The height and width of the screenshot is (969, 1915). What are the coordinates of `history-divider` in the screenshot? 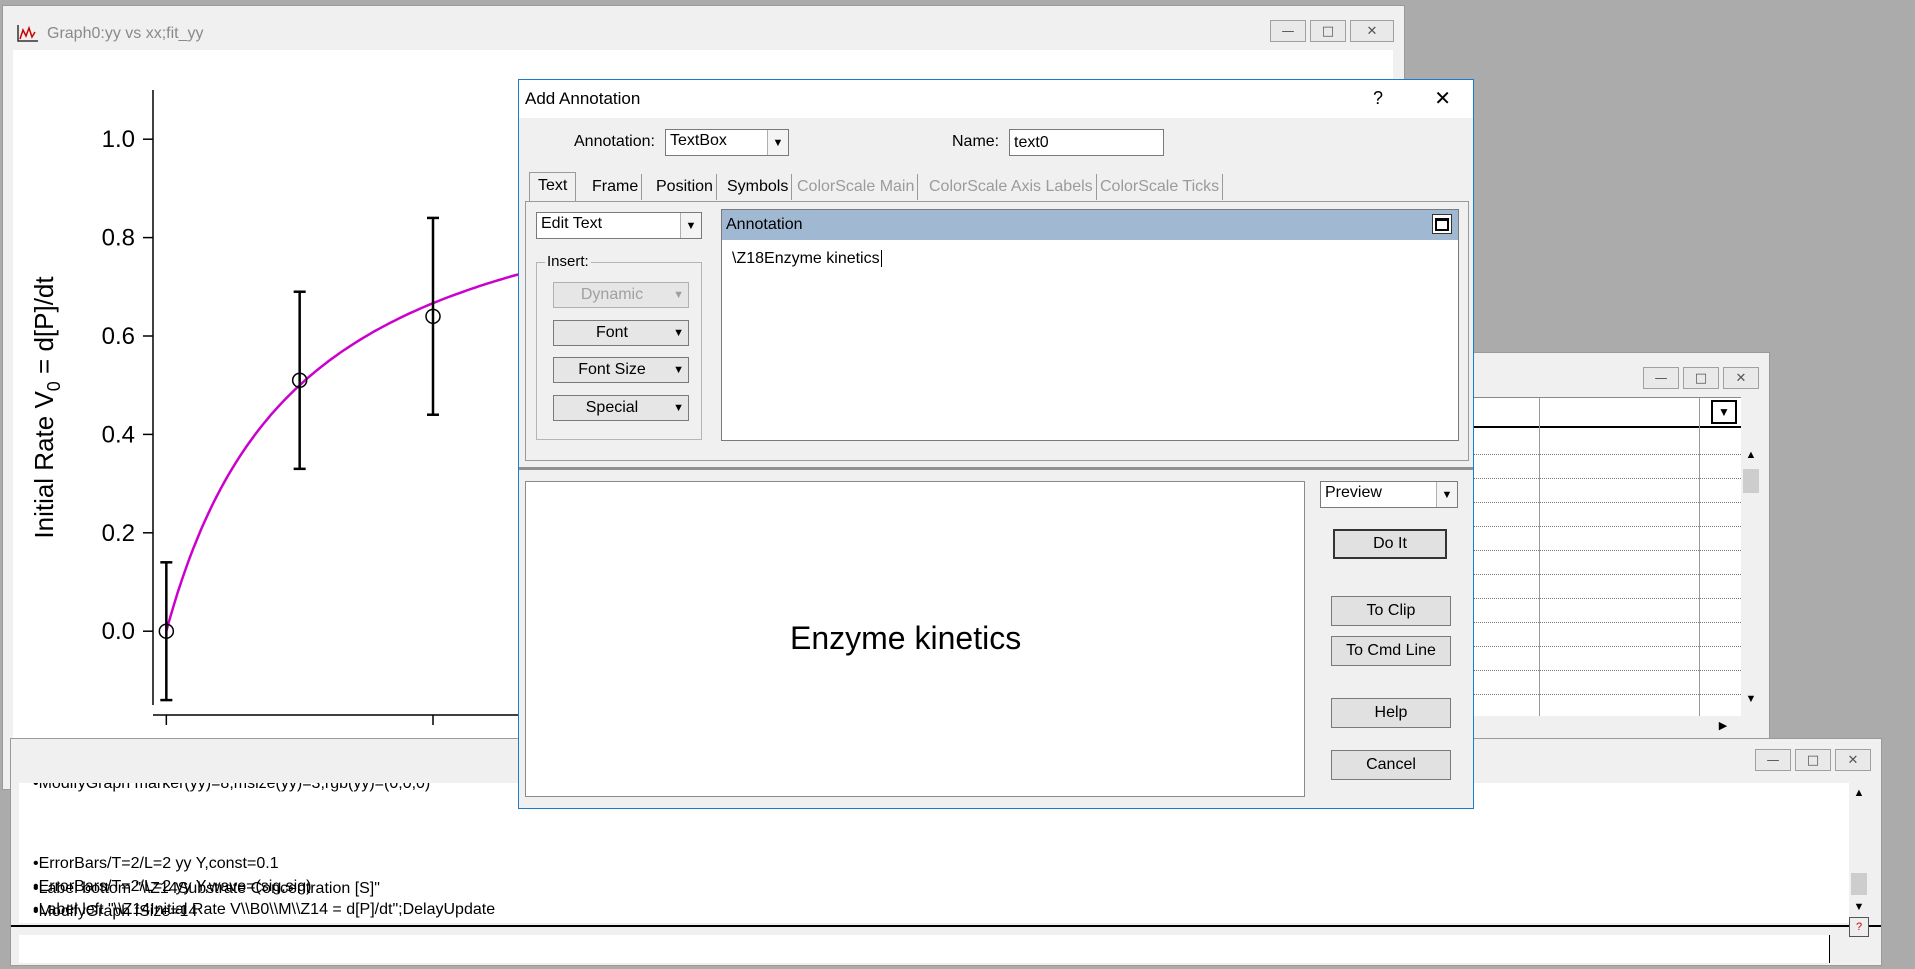 It's located at (946, 926).